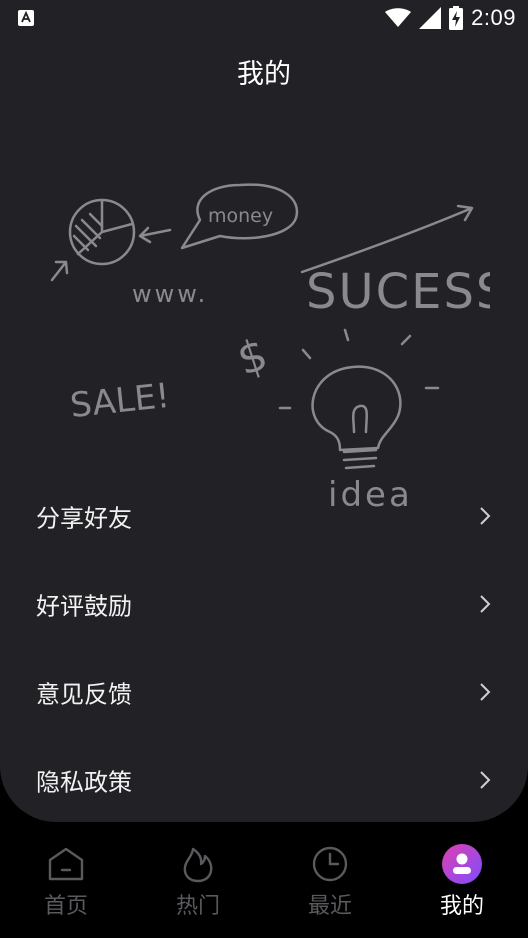 This screenshot has width=528, height=938. I want to click on lightbulb-doodle, so click(359, 399).